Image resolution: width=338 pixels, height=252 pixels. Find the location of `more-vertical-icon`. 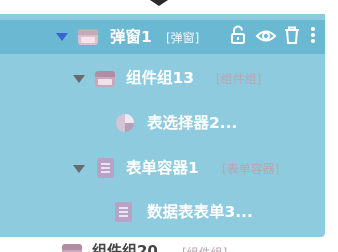

more-vertical-icon is located at coordinates (313, 35).